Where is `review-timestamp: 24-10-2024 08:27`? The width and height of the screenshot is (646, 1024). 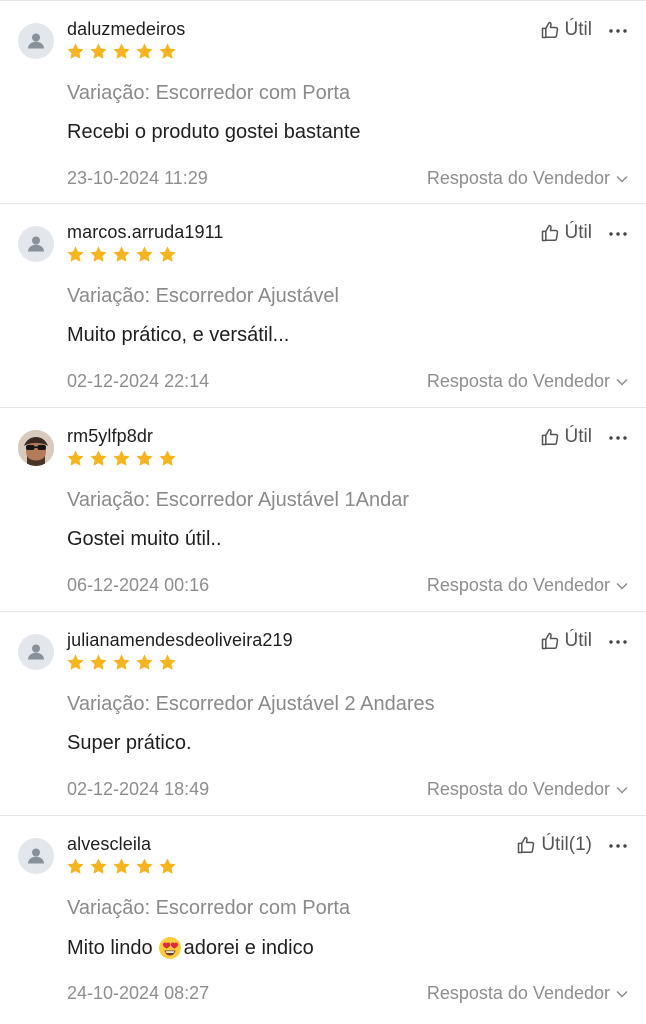 review-timestamp: 24-10-2024 08:27 is located at coordinates (138, 993).